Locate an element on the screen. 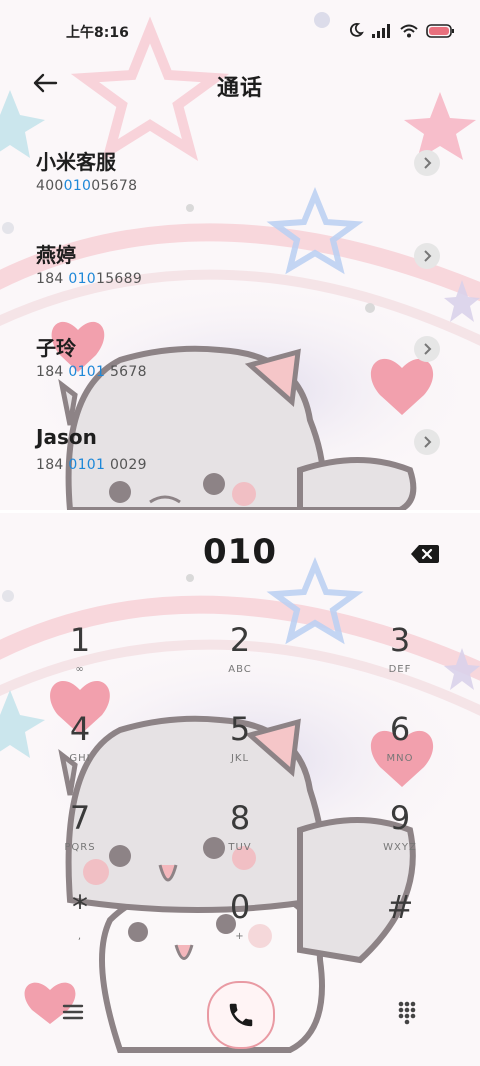  key-3: 3 DEF is located at coordinates (400, 658).